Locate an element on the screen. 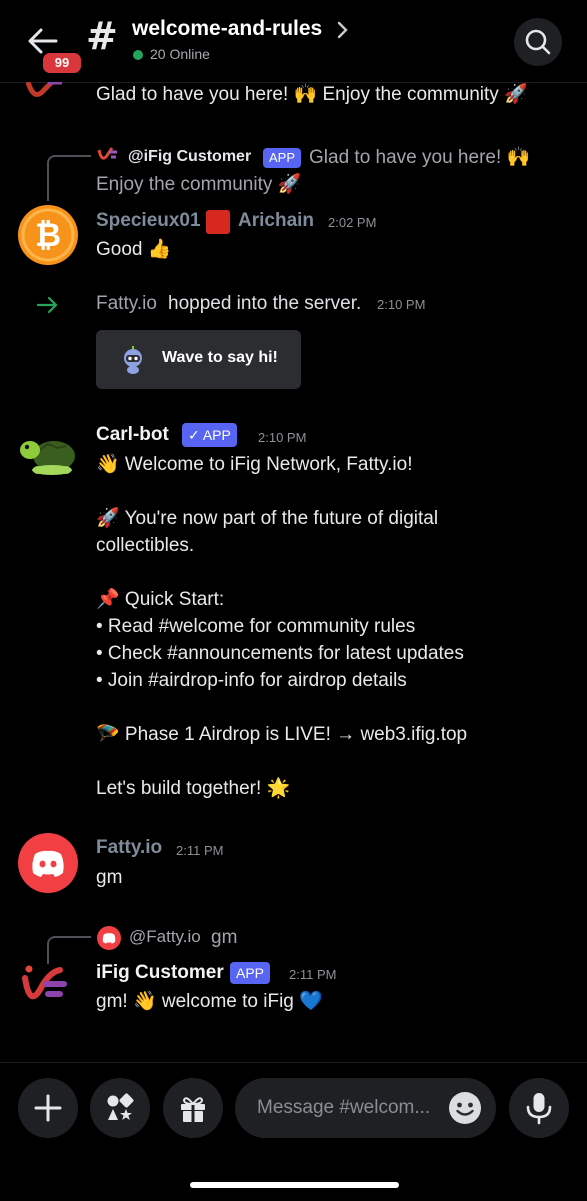 This screenshot has height=1201, width=587. add-attachment-button is located at coordinates (48, 1108).